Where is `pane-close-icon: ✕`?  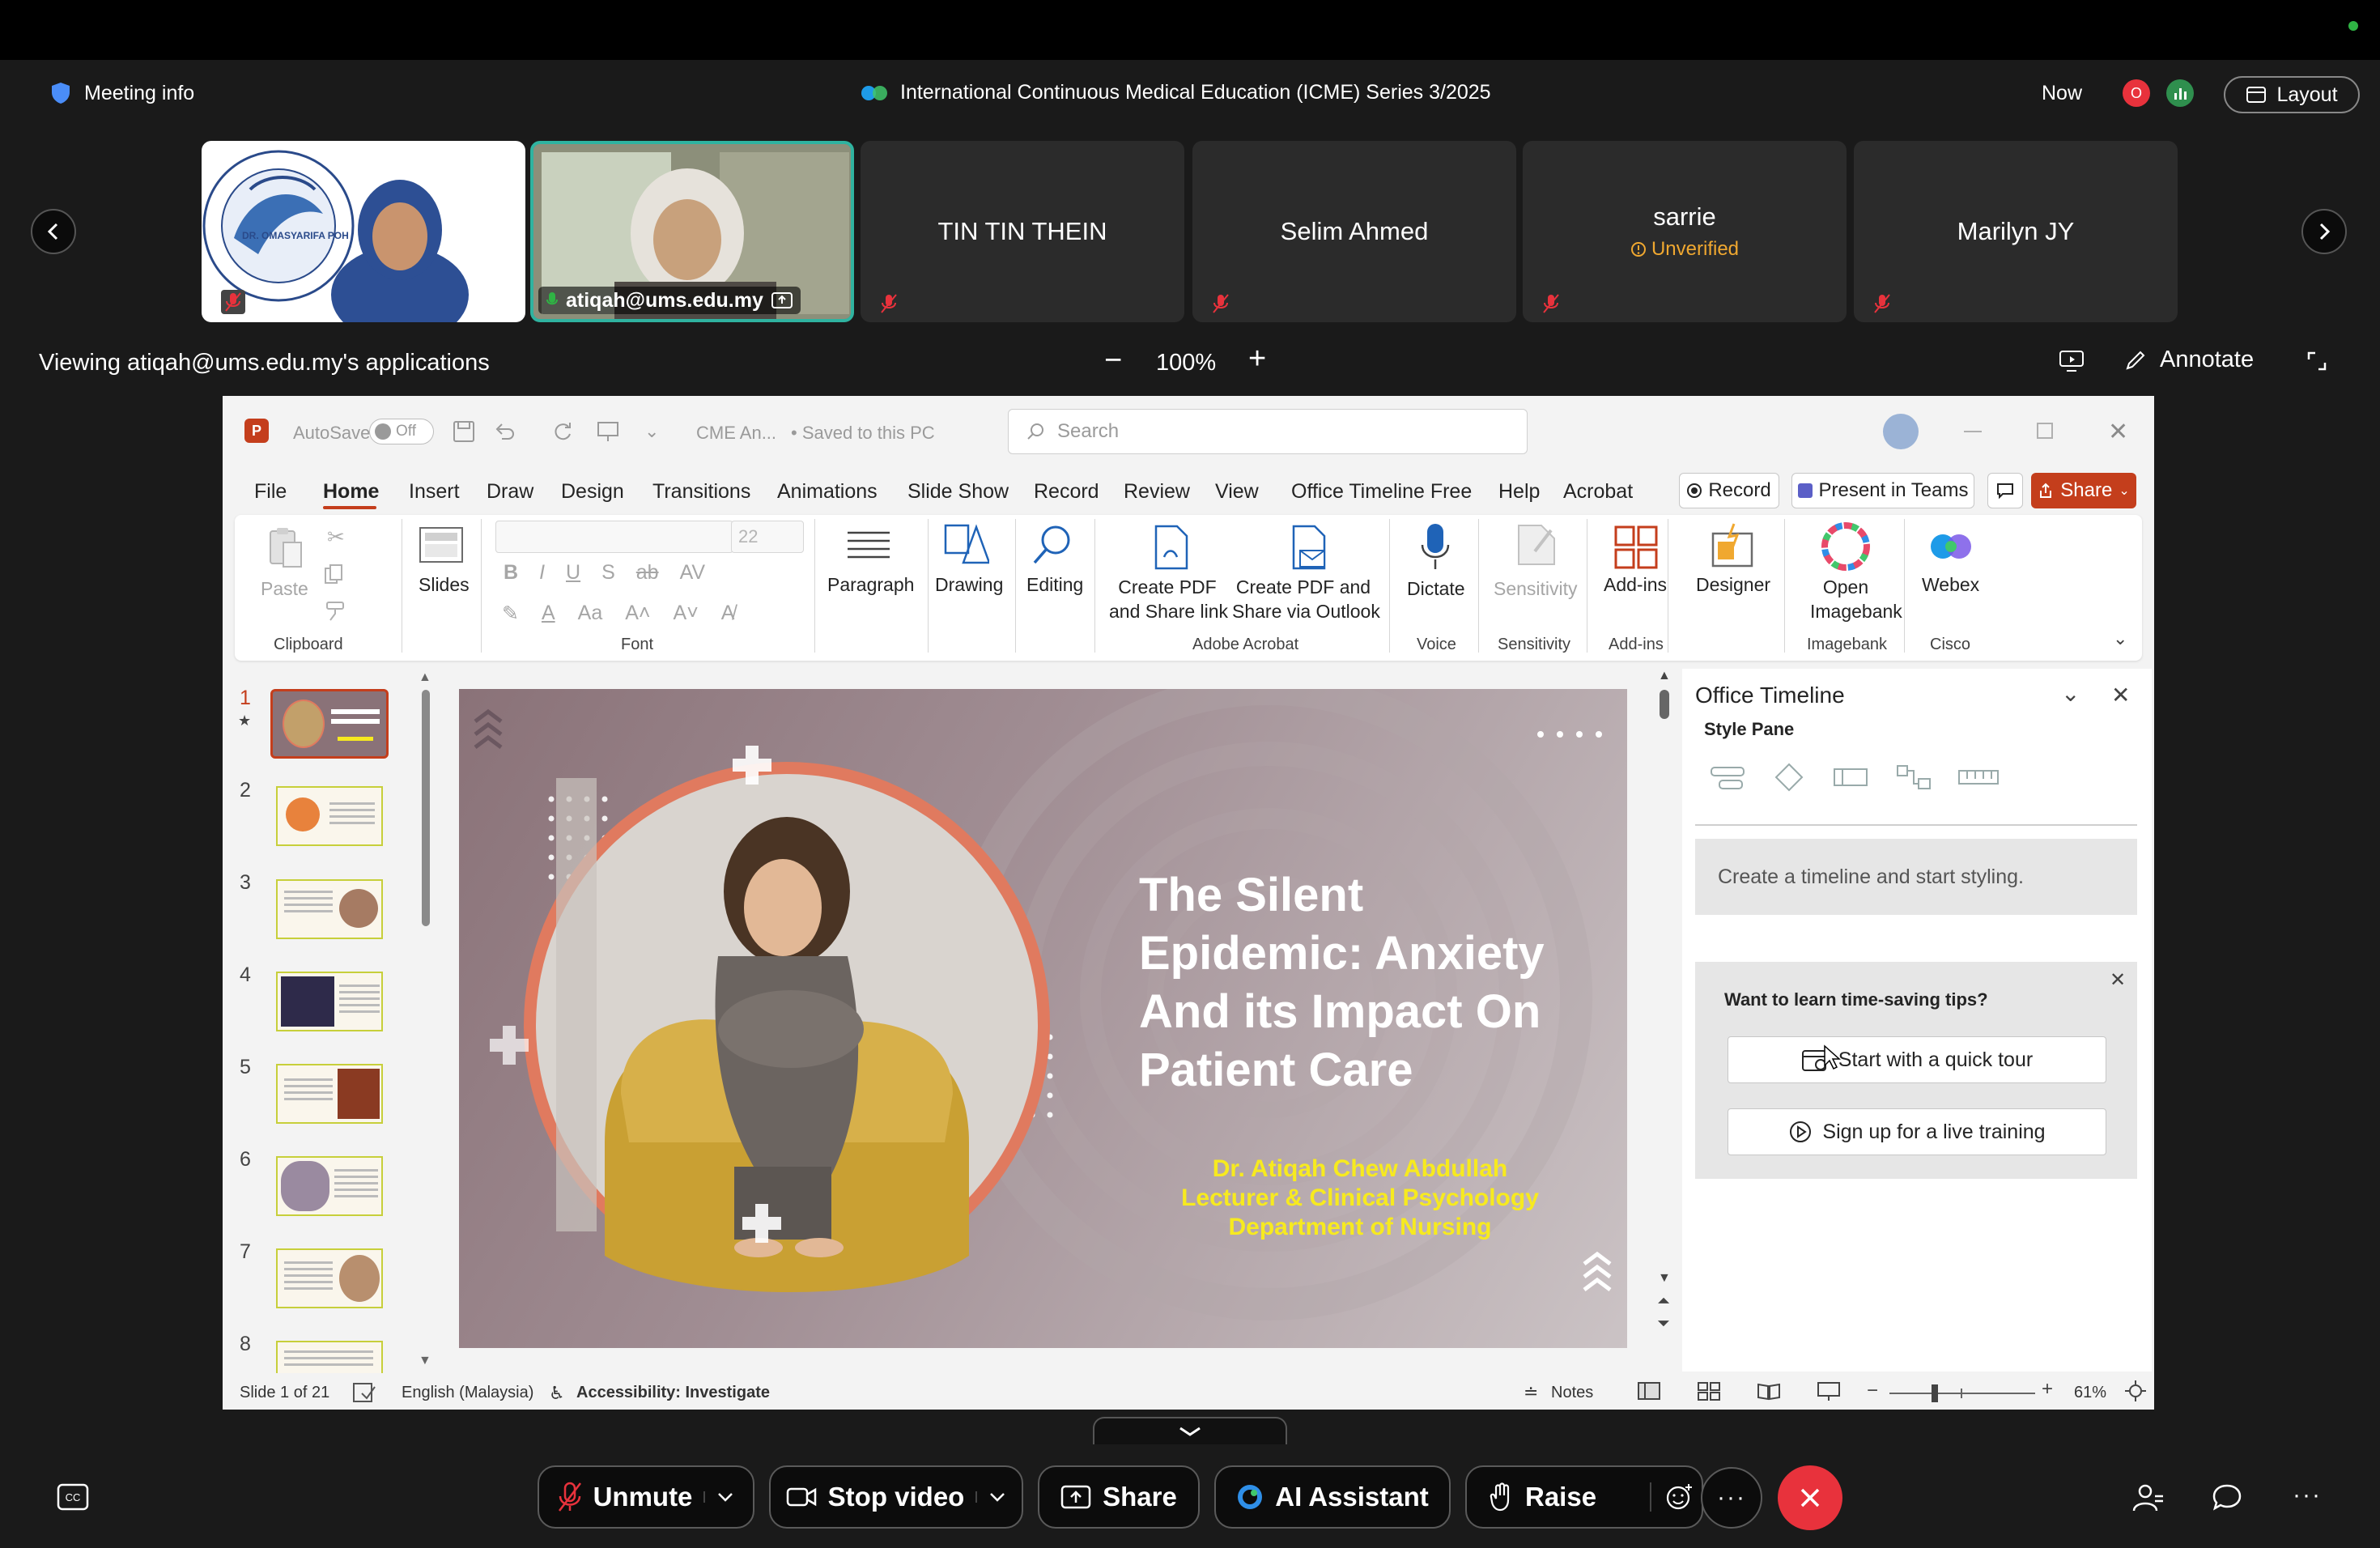 pane-close-icon: ✕ is located at coordinates (2120, 695).